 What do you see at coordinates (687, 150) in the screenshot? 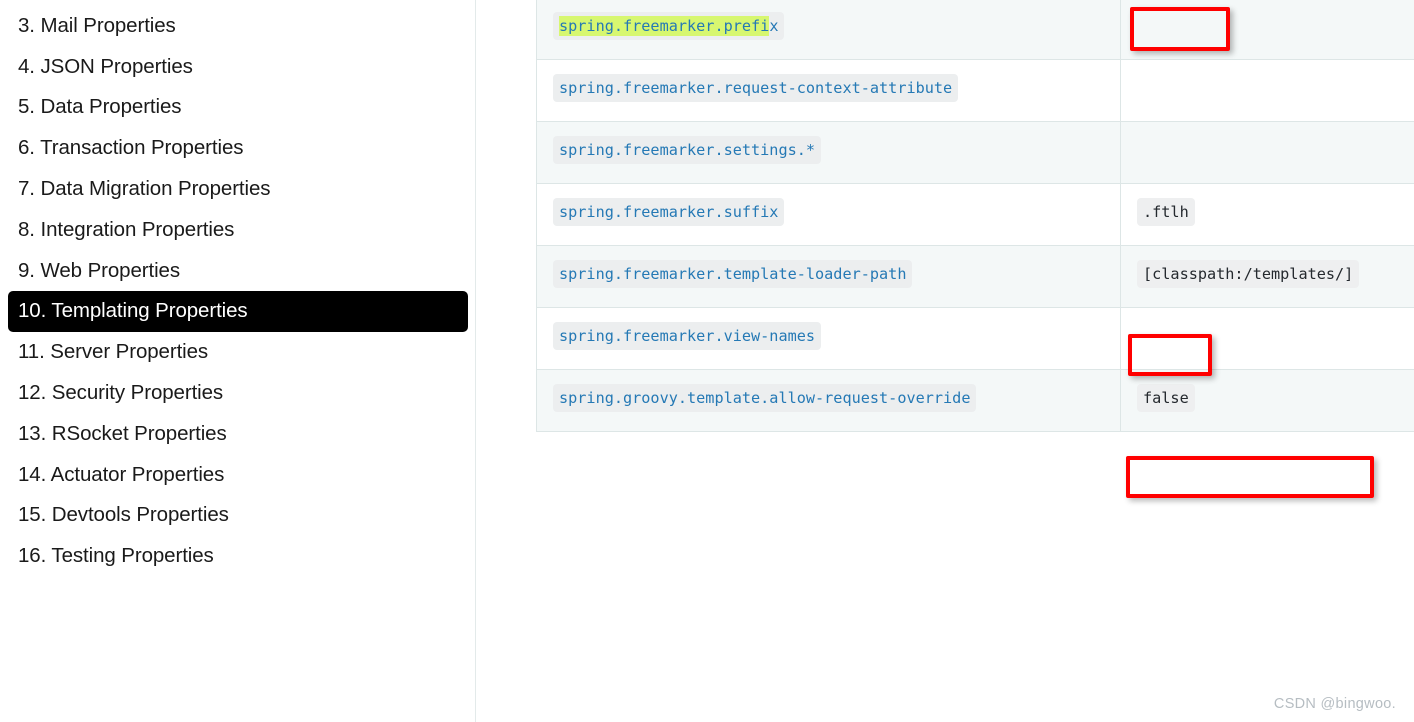
I see `property-key-code: spring.freemarker.settings.*` at bounding box center [687, 150].